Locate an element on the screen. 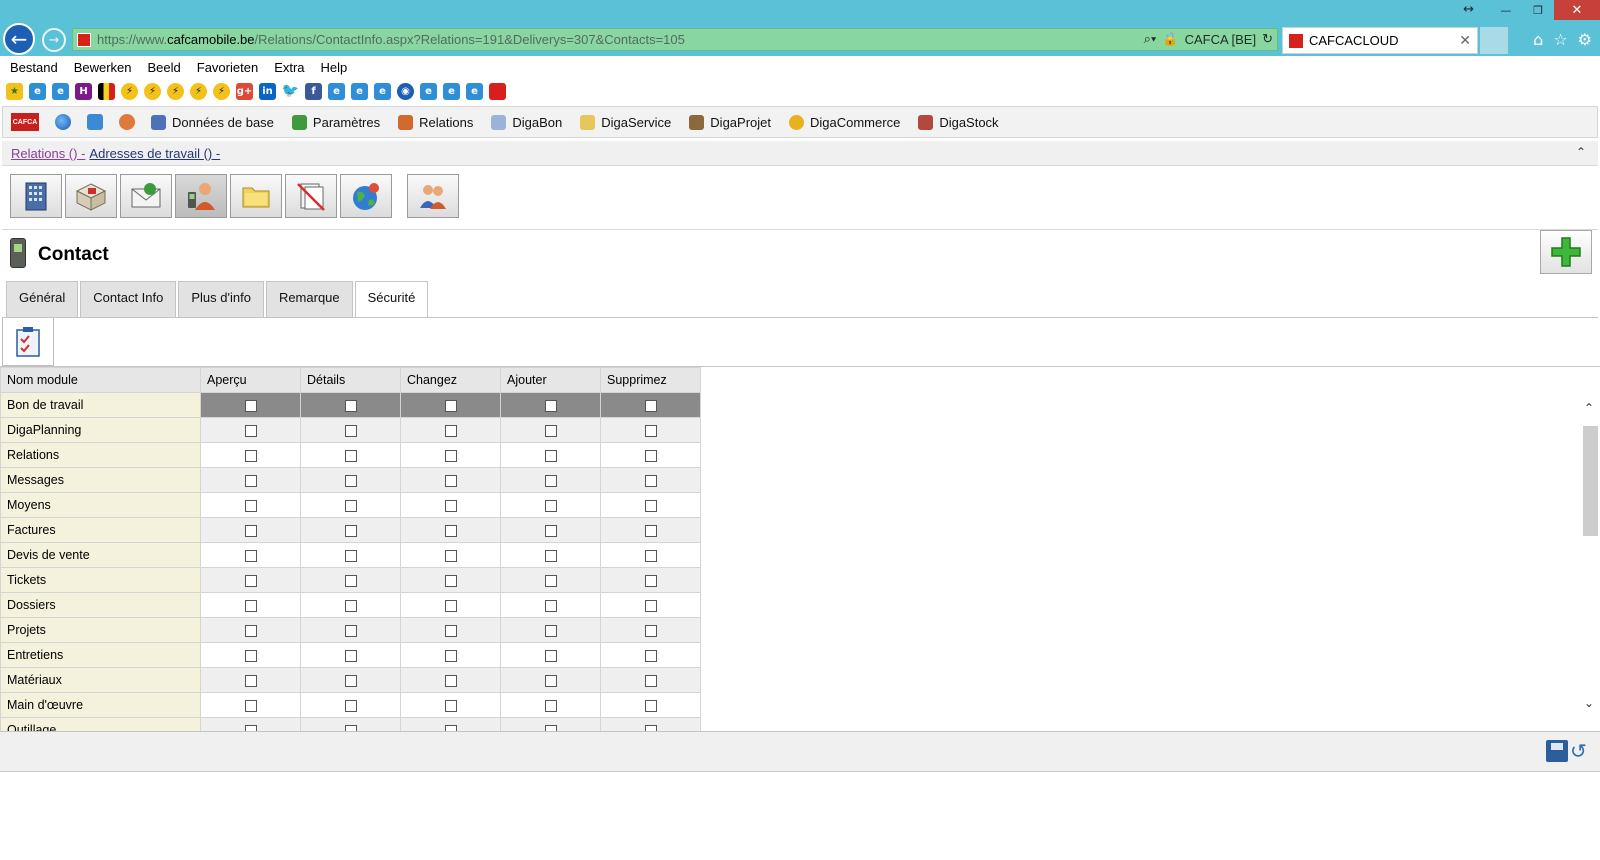 The image size is (1600, 860). save-icon is located at coordinates (1557, 751).